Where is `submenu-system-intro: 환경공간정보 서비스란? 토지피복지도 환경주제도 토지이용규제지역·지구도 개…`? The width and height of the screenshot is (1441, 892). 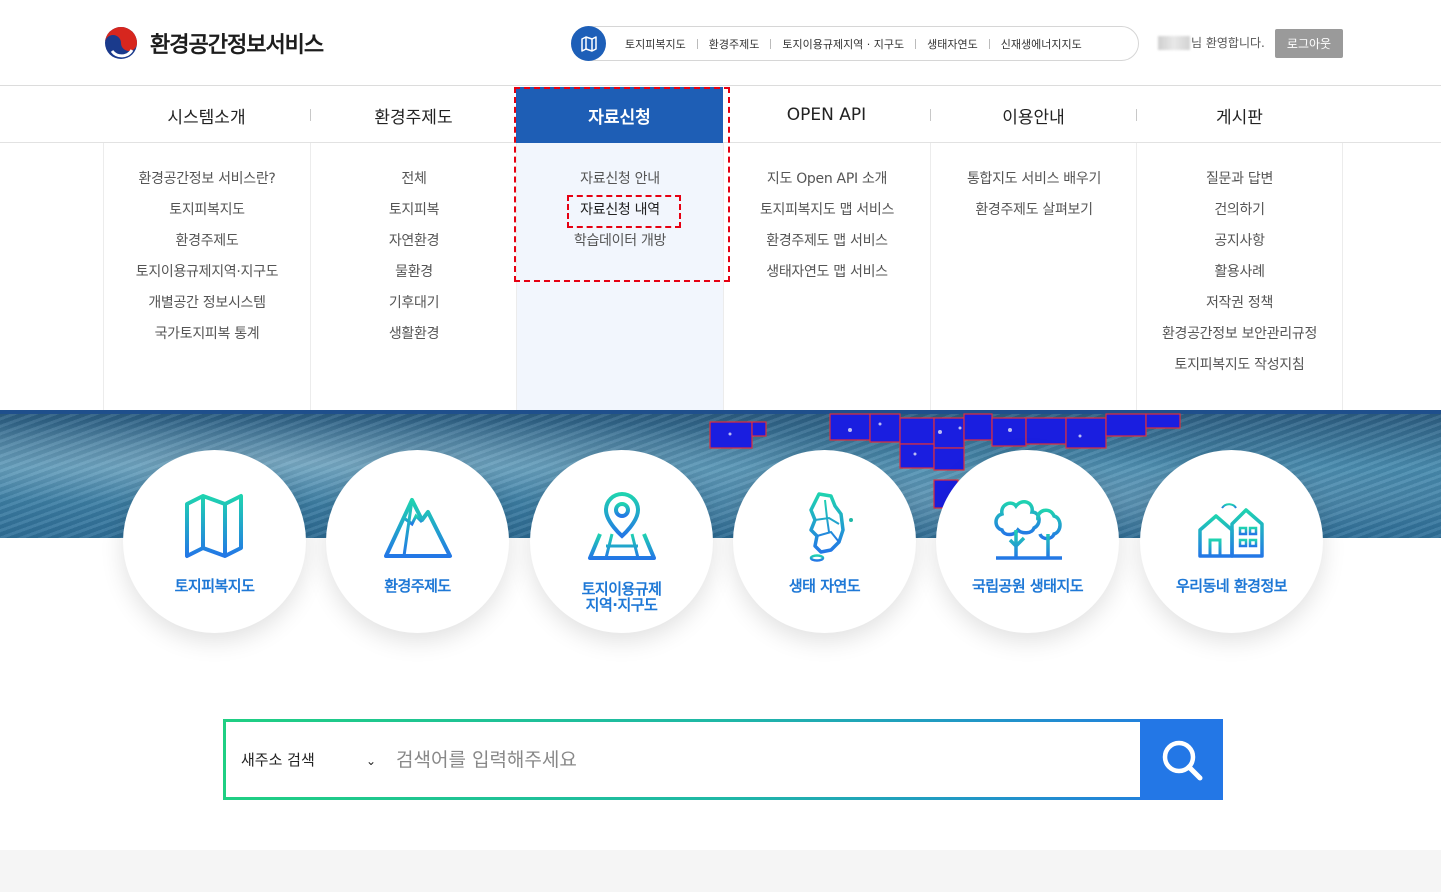
submenu-system-intro: 환경공간정보 서비스란? 토지피복지도 환경주제도 토지이용규제지역·지구도 개… is located at coordinates (206, 276).